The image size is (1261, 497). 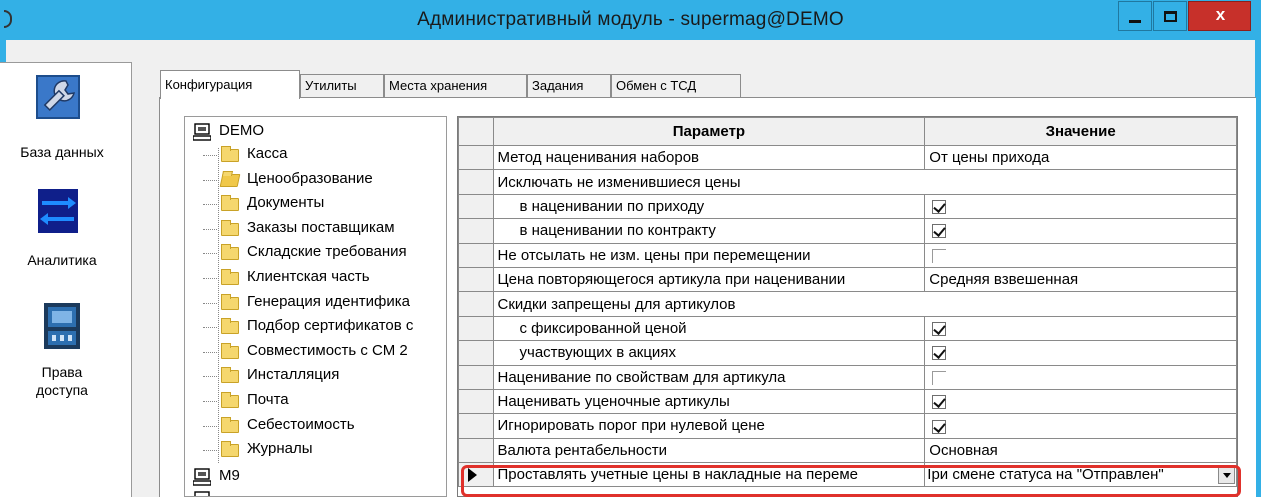 What do you see at coordinates (709, 426) in the screenshot?
I see `param-cell: Игнорировать порог при нулевой цене` at bounding box center [709, 426].